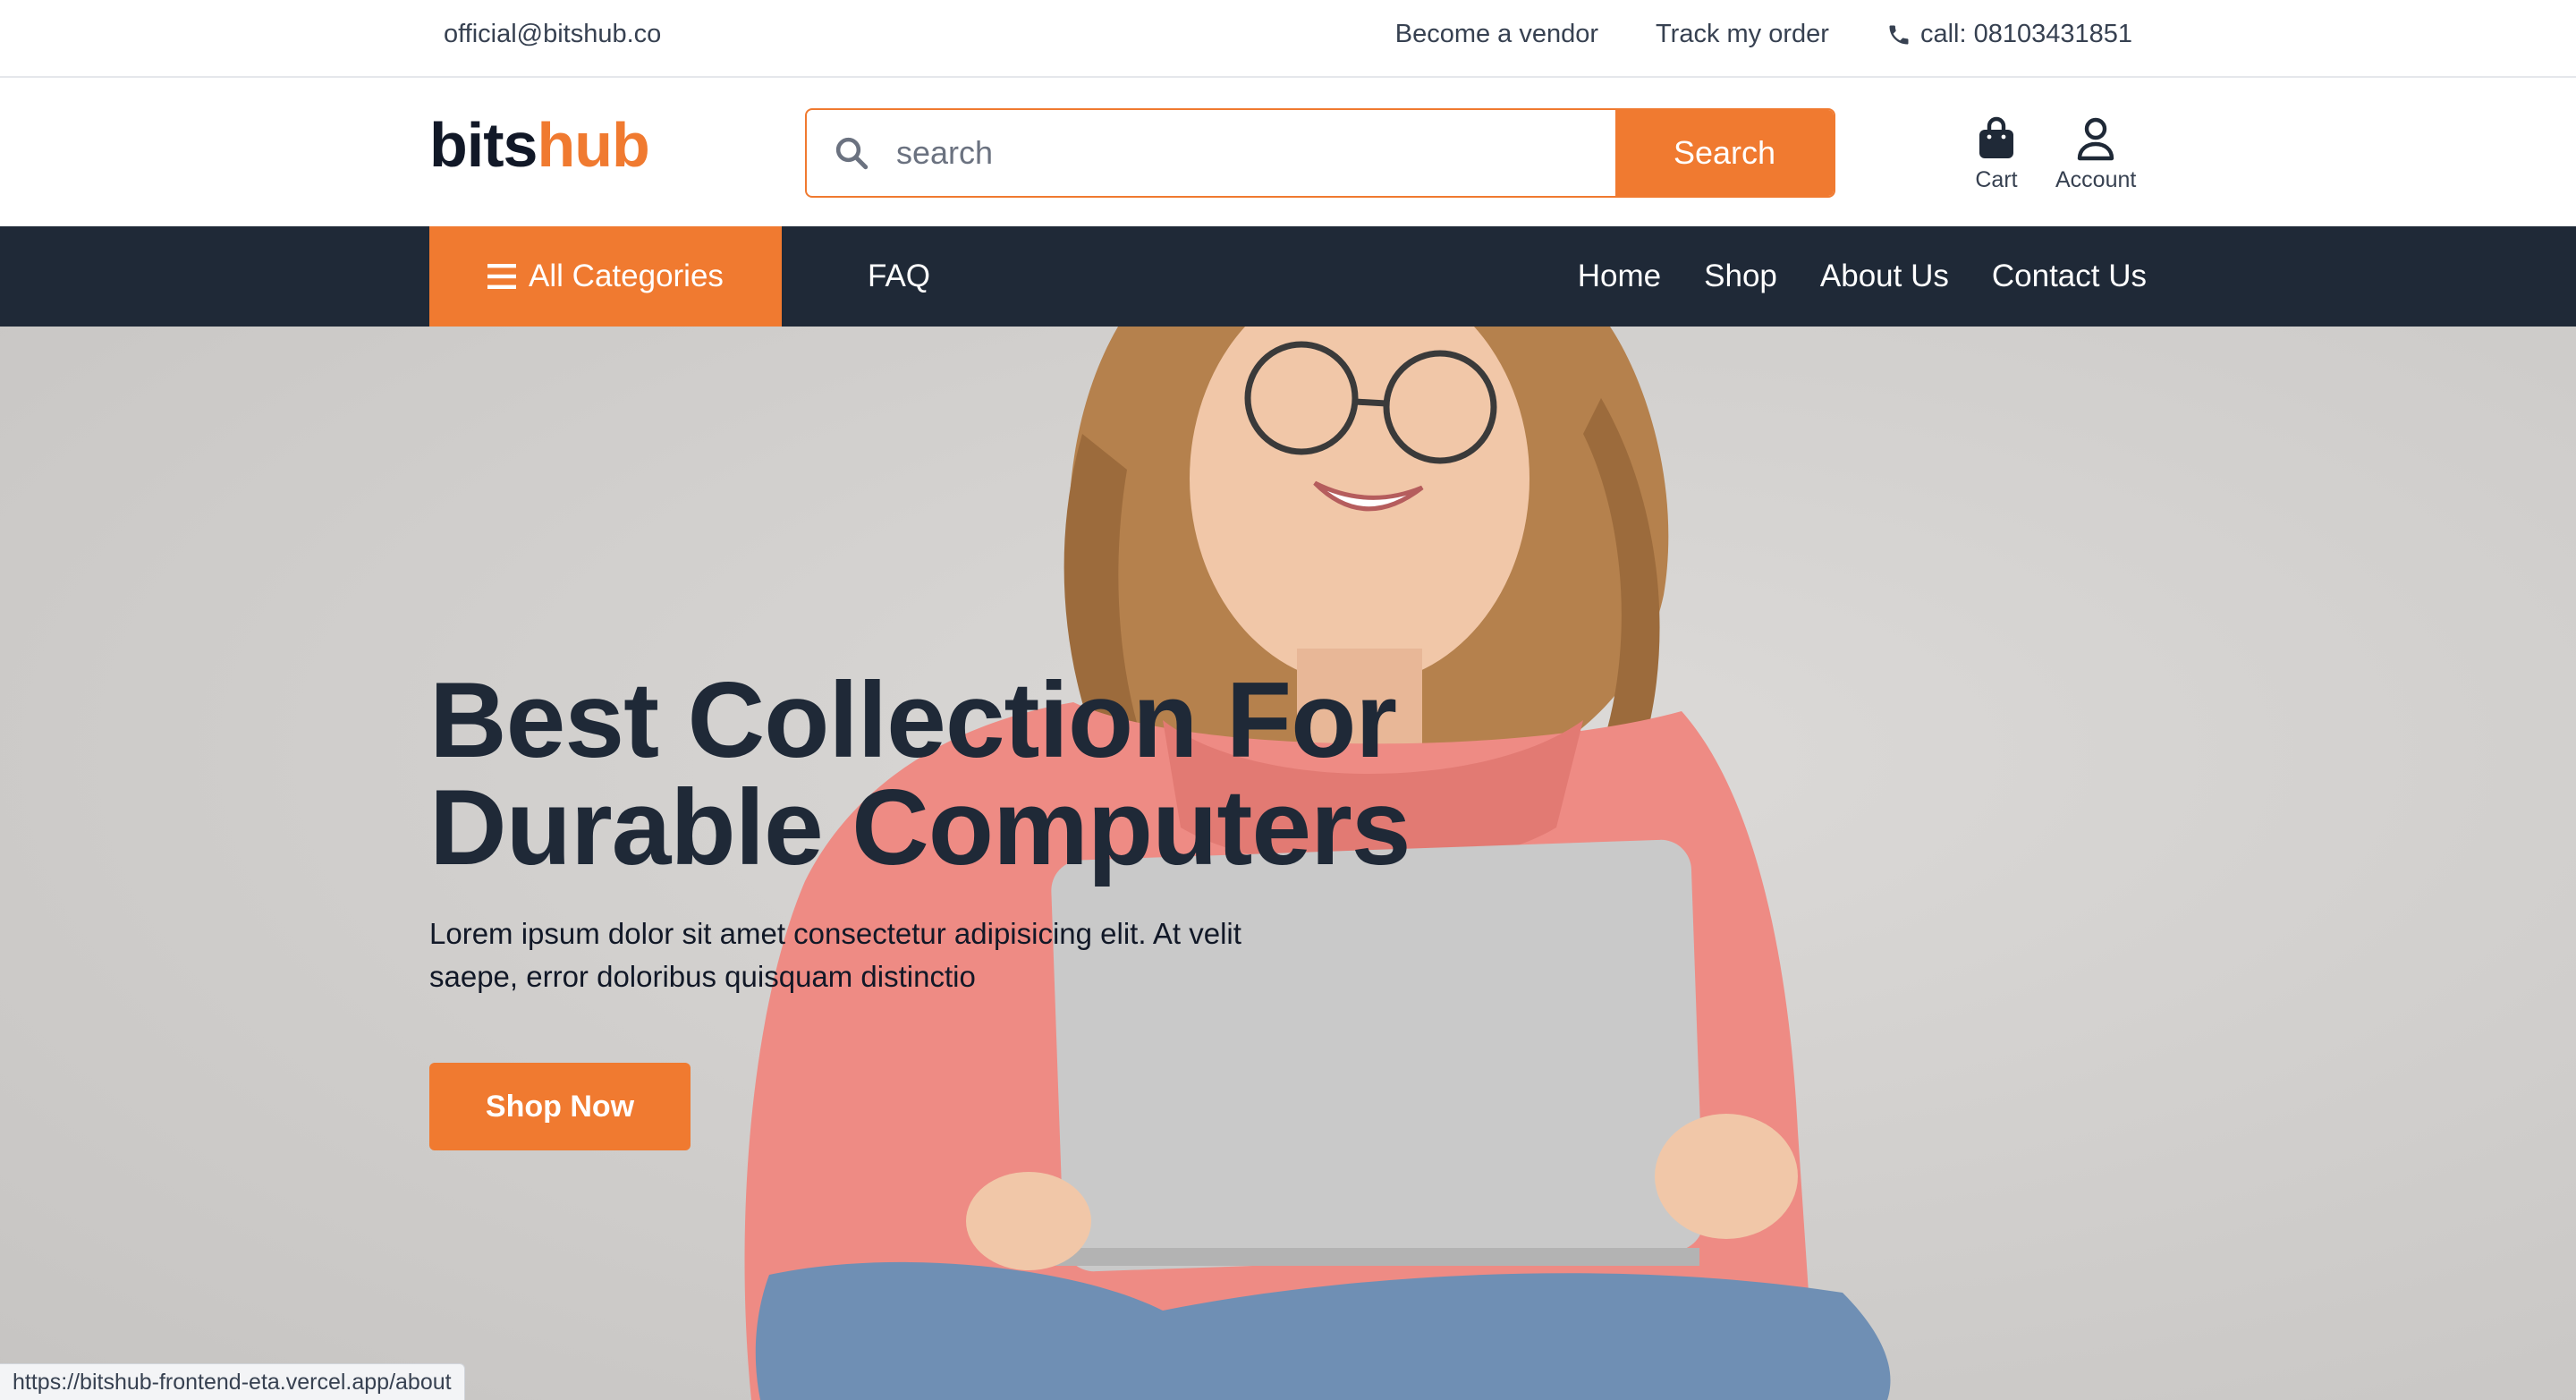 This screenshot has width=2576, height=1400. Describe the element at coordinates (502, 276) in the screenshot. I see `hamburger-menu-icon` at that location.